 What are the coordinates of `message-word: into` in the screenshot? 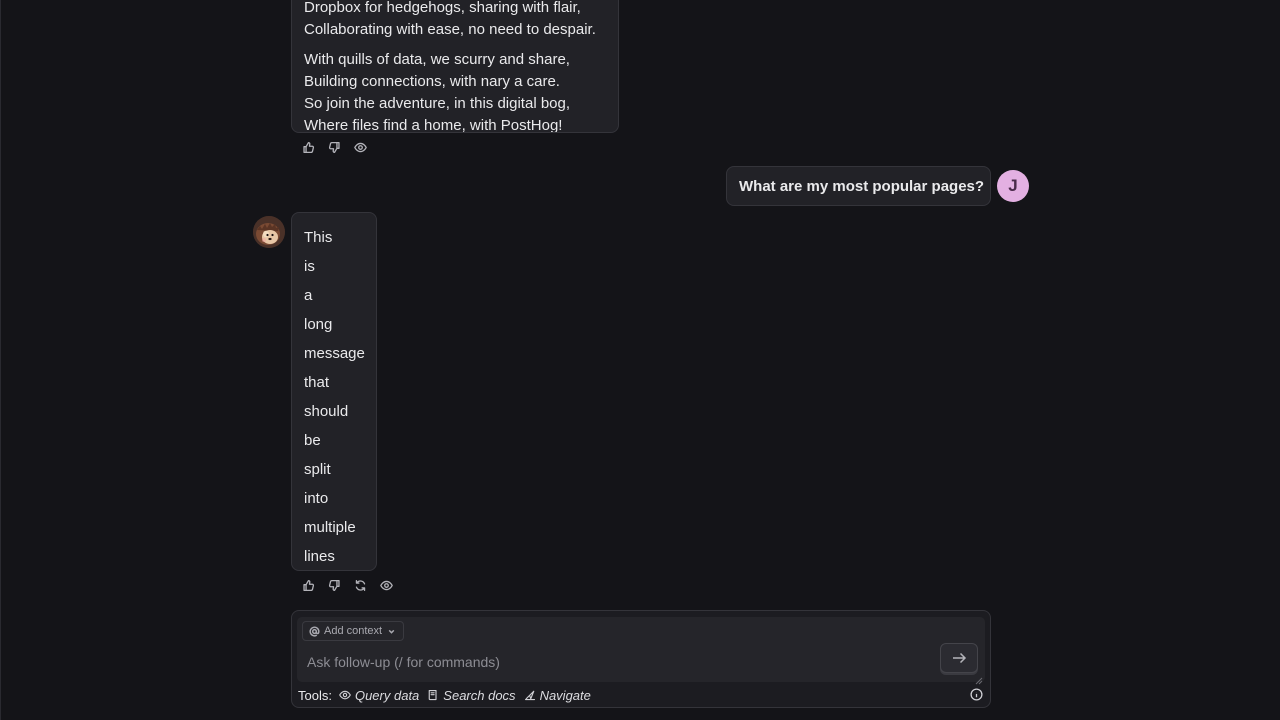 It's located at (316, 498).